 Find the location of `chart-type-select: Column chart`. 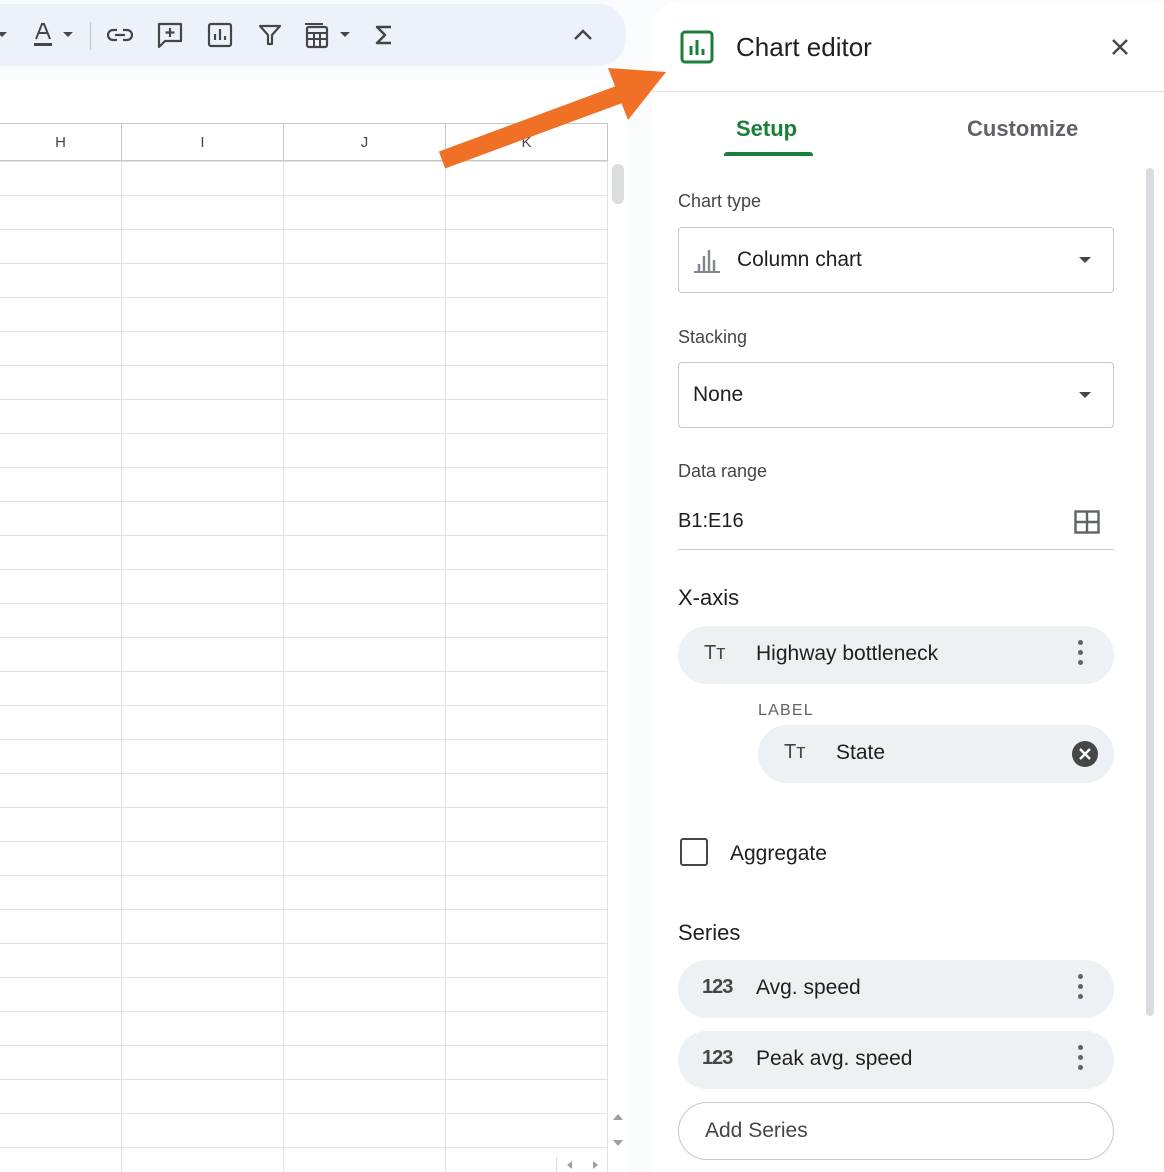

chart-type-select: Column chart is located at coordinates (896, 260).